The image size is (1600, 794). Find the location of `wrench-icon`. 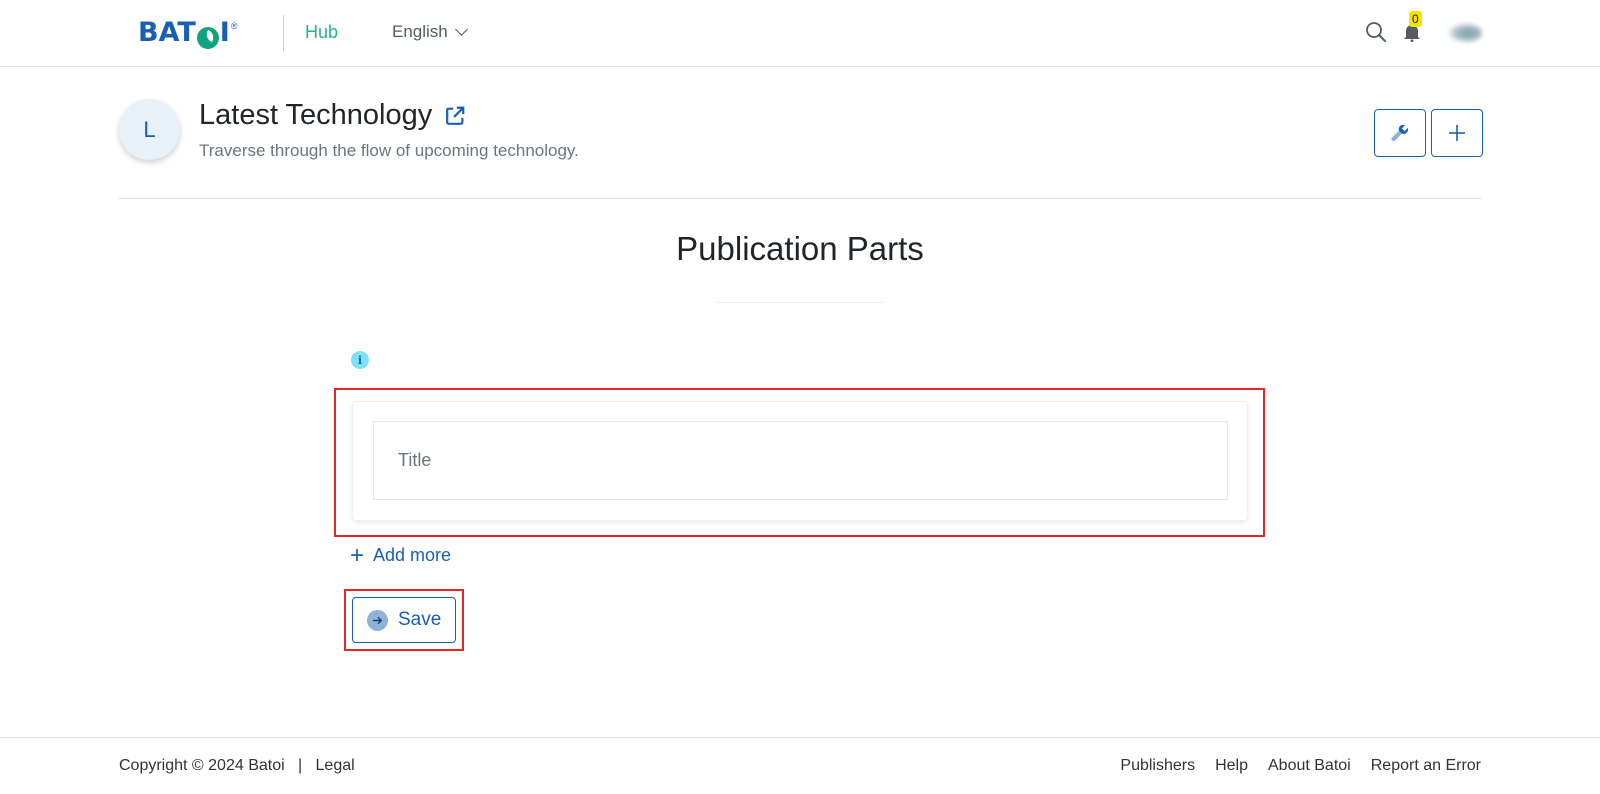

wrench-icon is located at coordinates (1400, 132).